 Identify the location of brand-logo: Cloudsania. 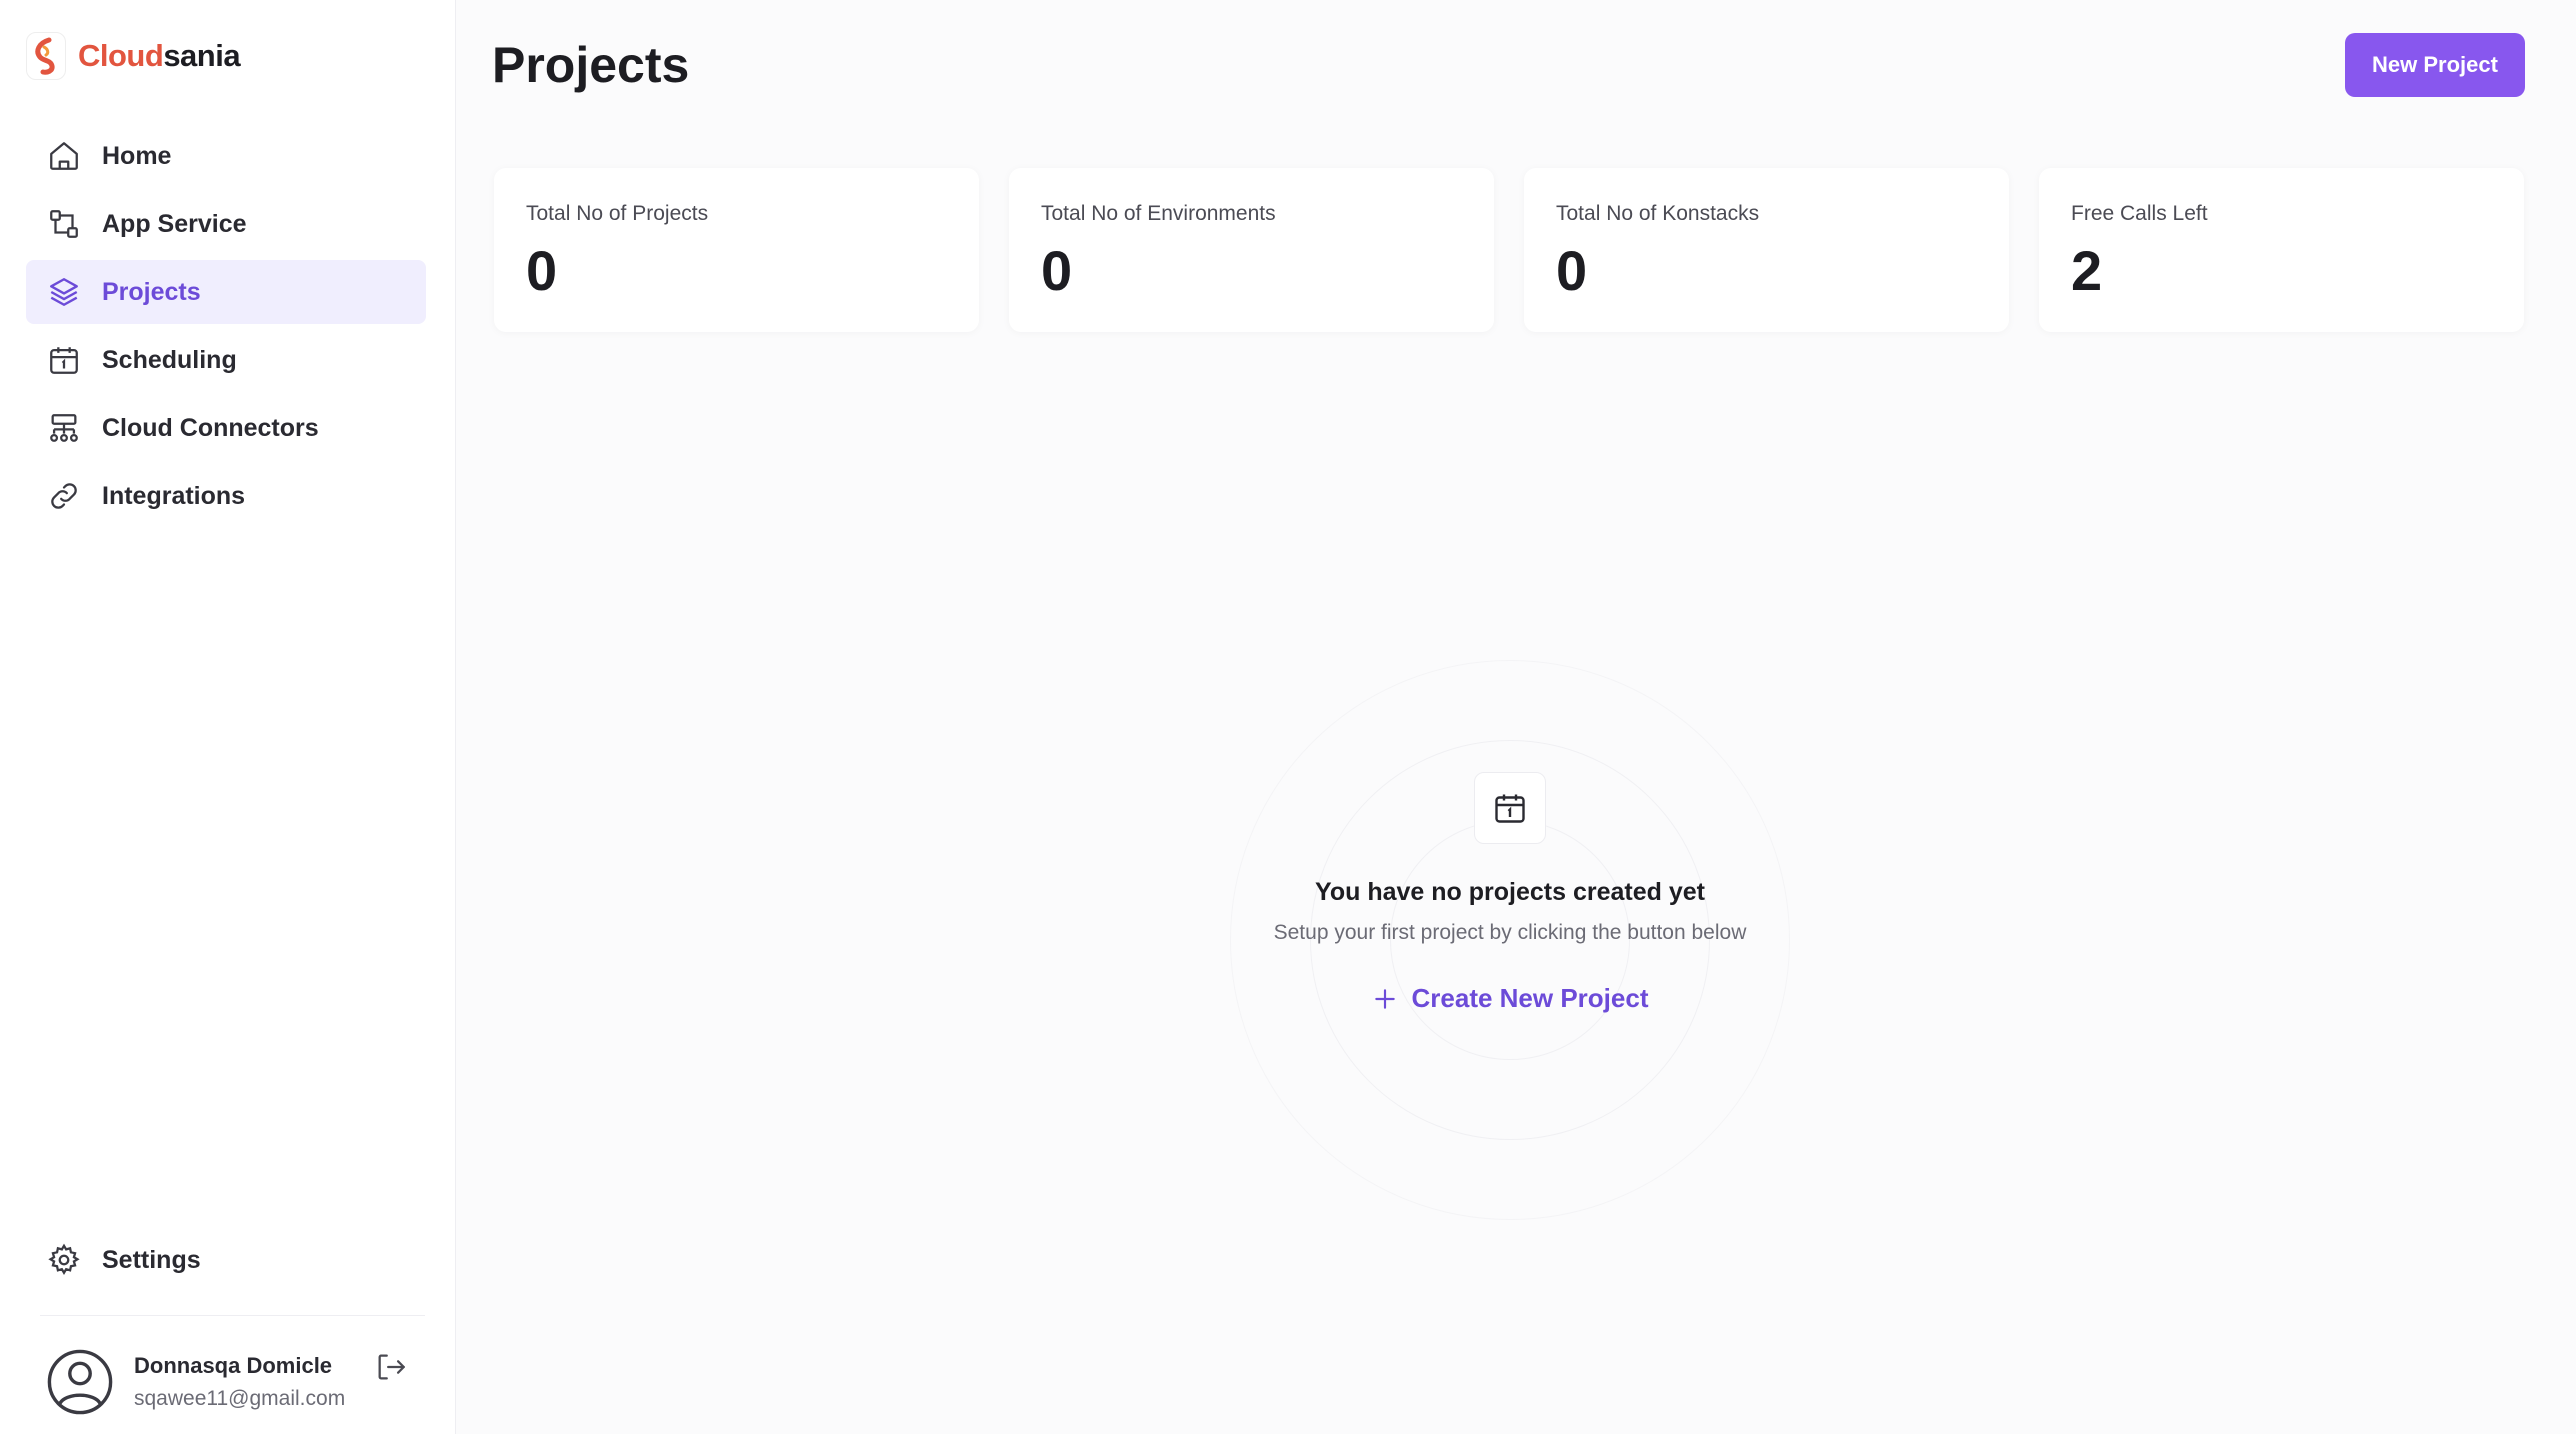
(133, 56).